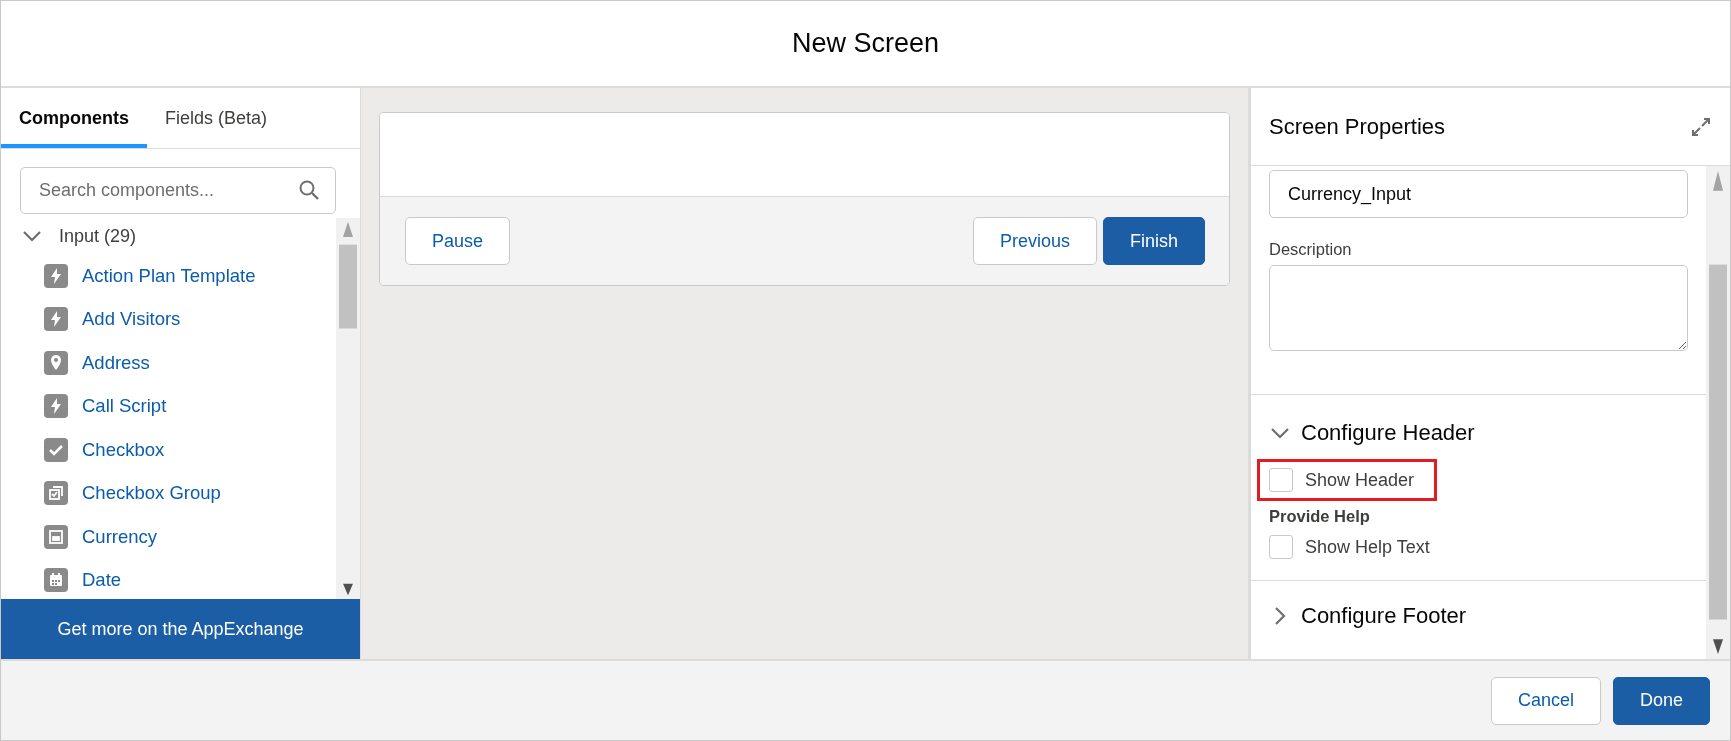  What do you see at coordinates (56, 362) in the screenshot?
I see `location-pin-icon` at bounding box center [56, 362].